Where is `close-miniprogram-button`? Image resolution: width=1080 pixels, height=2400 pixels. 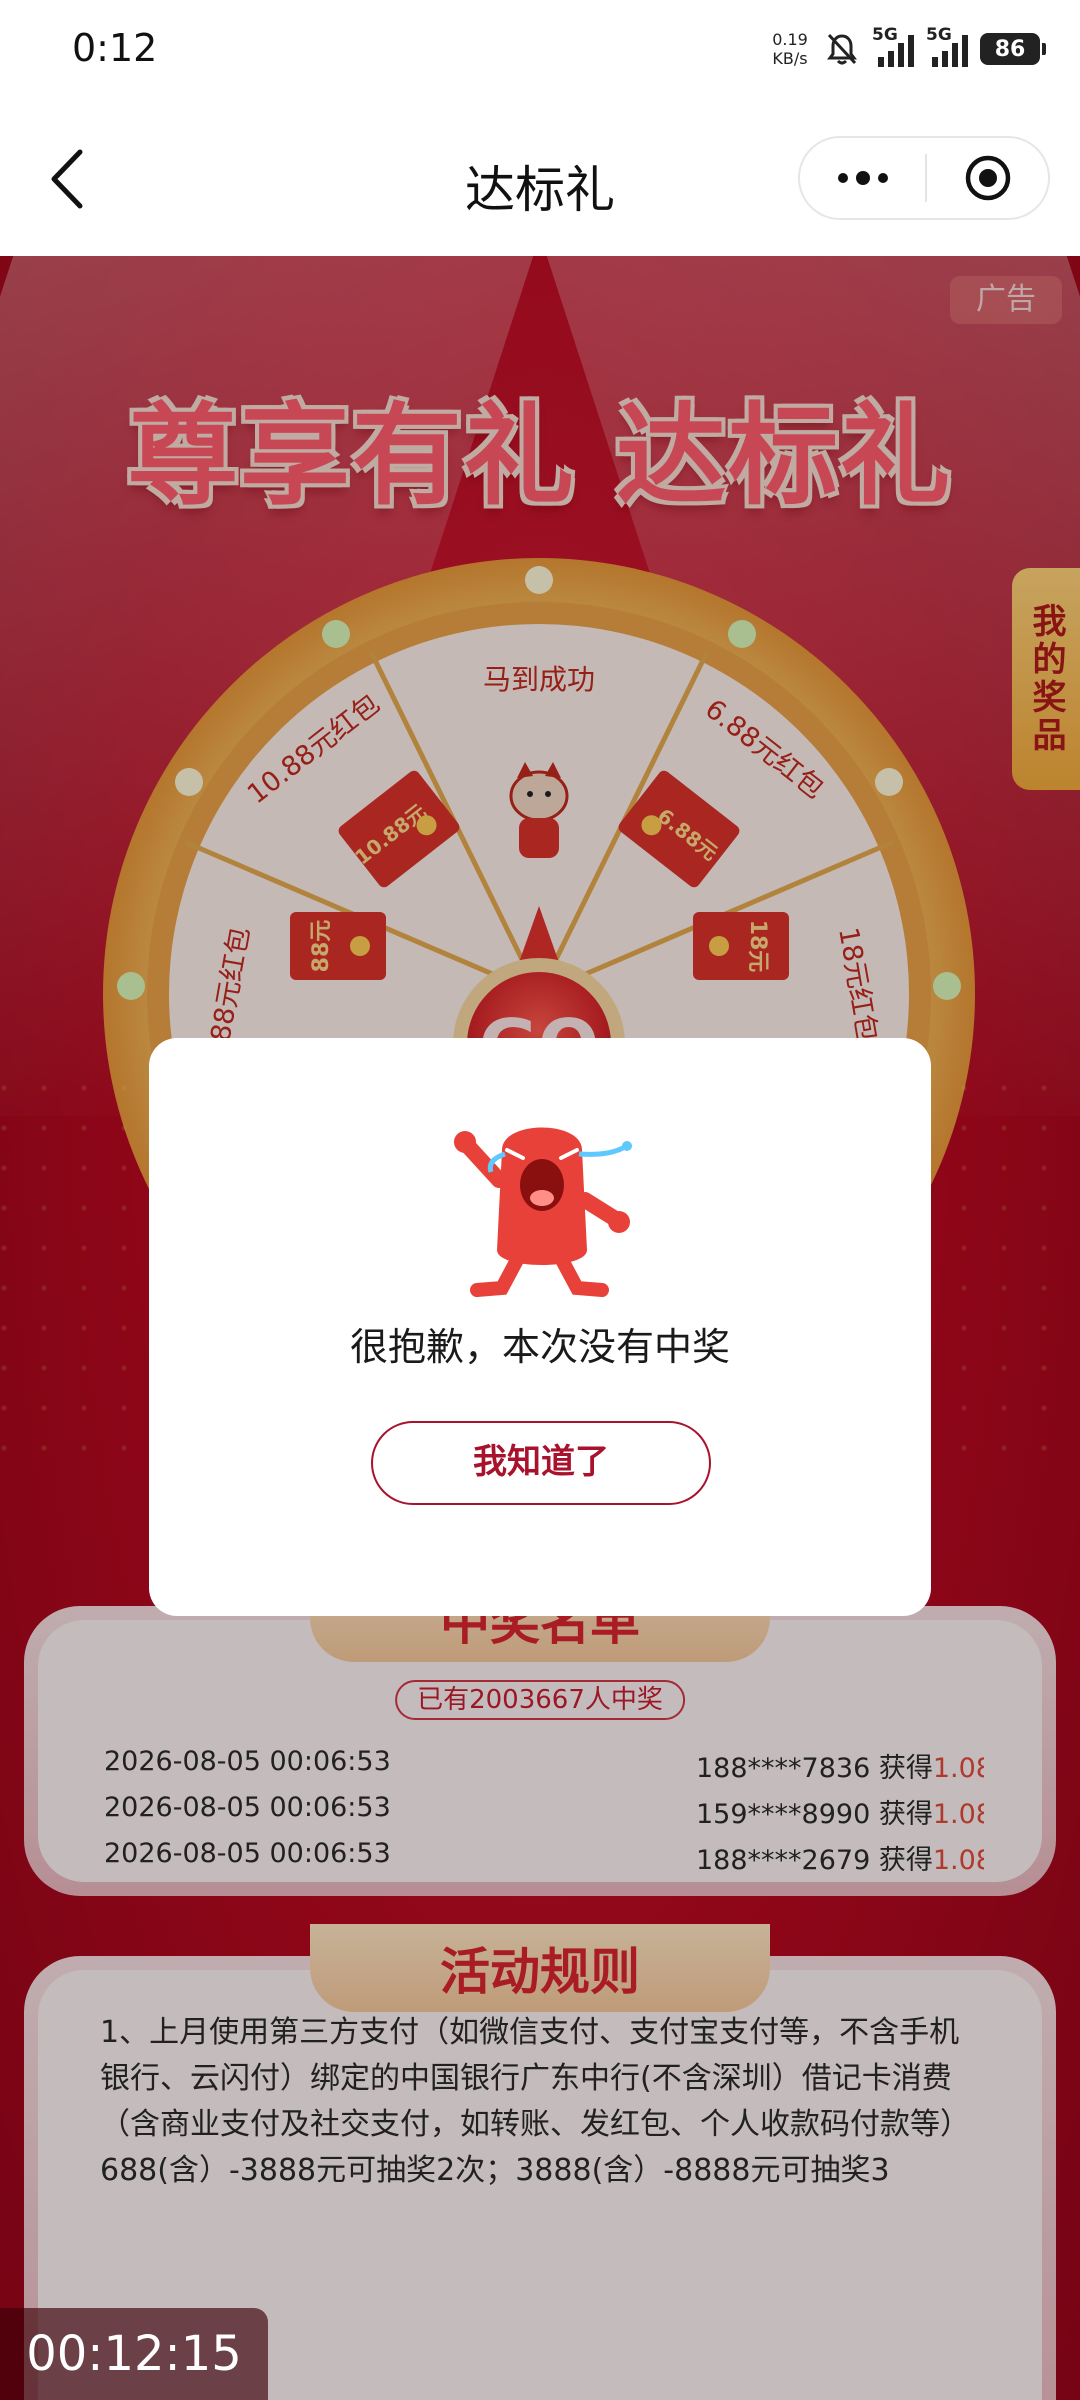
close-miniprogram-button is located at coordinates (987, 178).